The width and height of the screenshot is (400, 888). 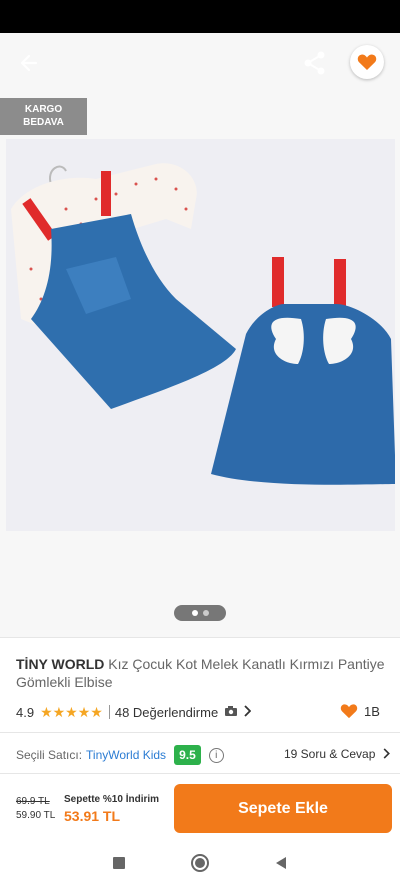 I want to click on share-button, so click(x=315, y=63).